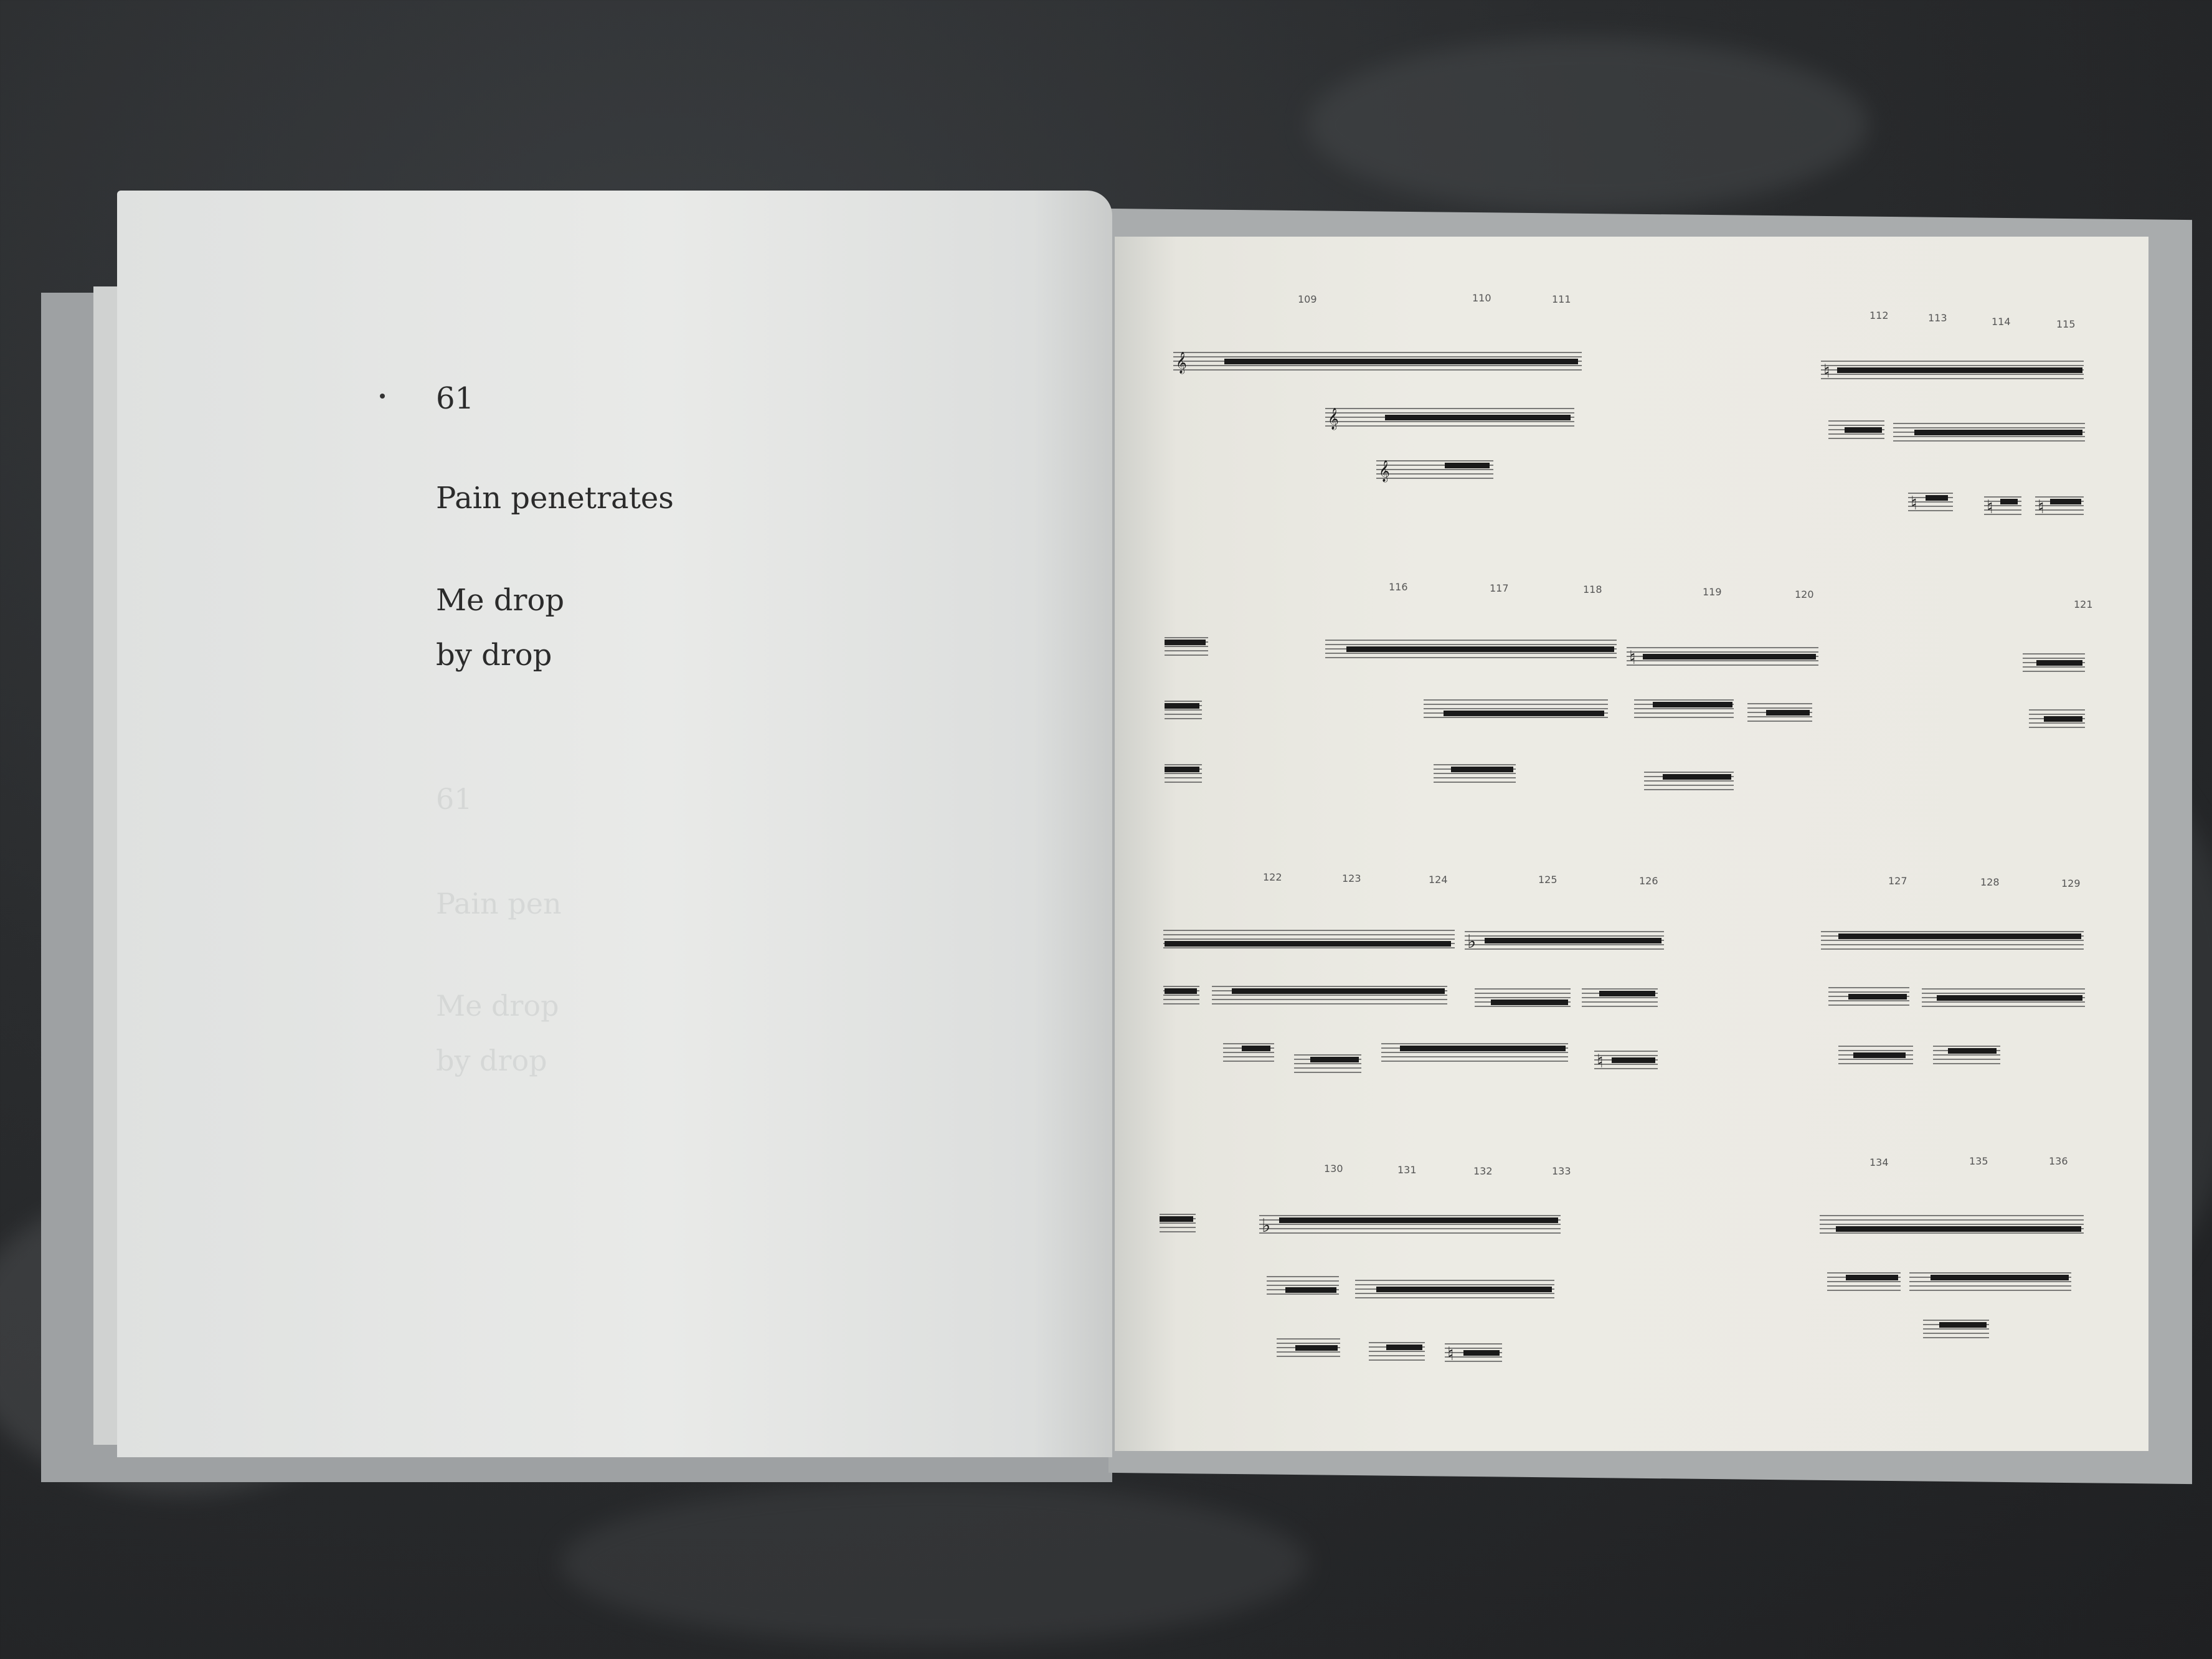  I want to click on measure-number: 115, so click(2066, 324).